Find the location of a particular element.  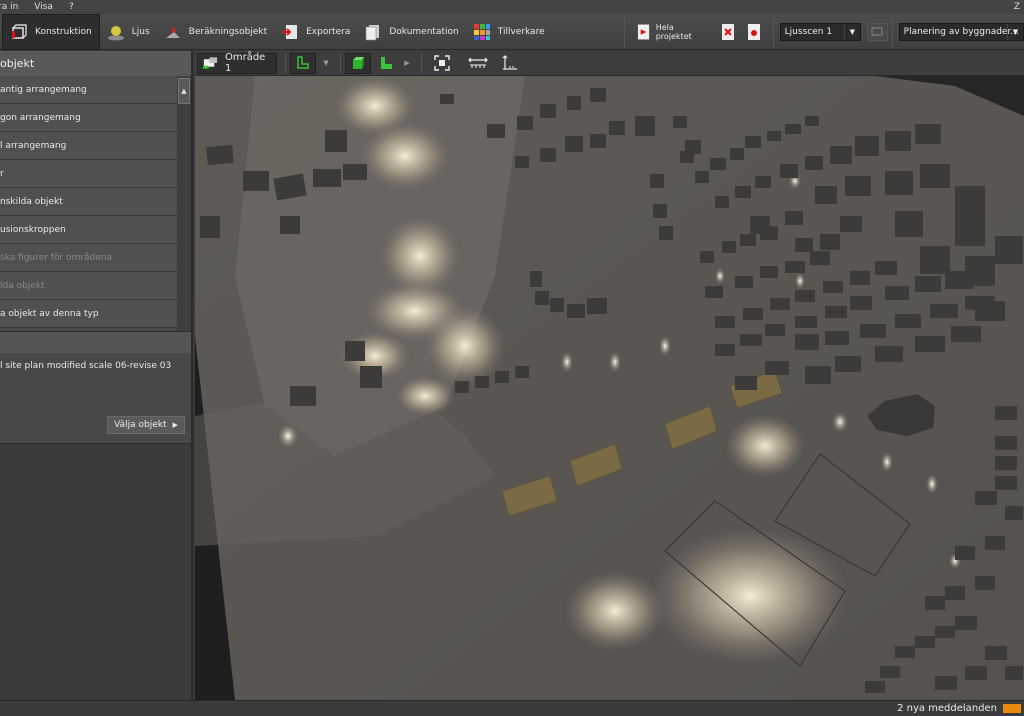

panel-divider is located at coordinates (95, 342).